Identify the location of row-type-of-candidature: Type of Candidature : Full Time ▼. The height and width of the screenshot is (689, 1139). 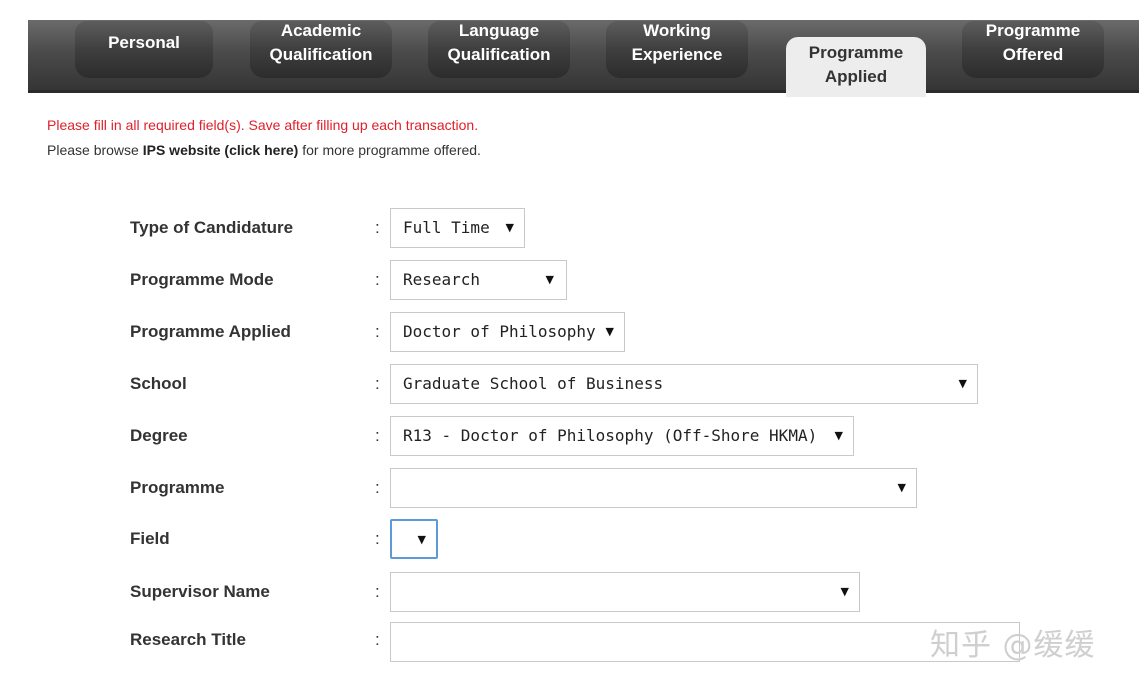
(569, 228).